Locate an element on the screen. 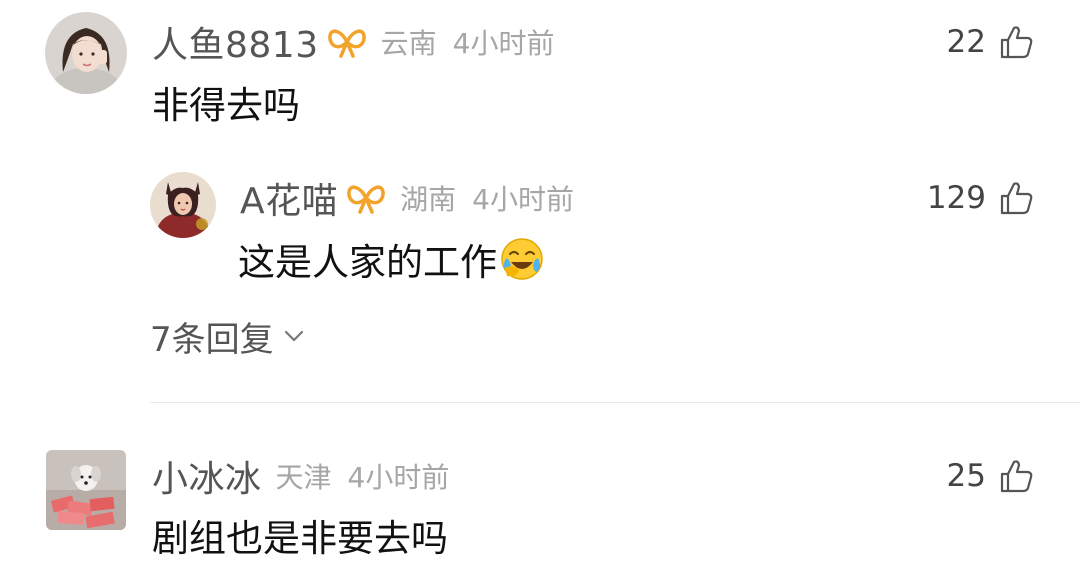 Image resolution: width=1080 pixels, height=587 pixels. comment-text: 剧组也是非要去吗 is located at coordinates (300, 535).